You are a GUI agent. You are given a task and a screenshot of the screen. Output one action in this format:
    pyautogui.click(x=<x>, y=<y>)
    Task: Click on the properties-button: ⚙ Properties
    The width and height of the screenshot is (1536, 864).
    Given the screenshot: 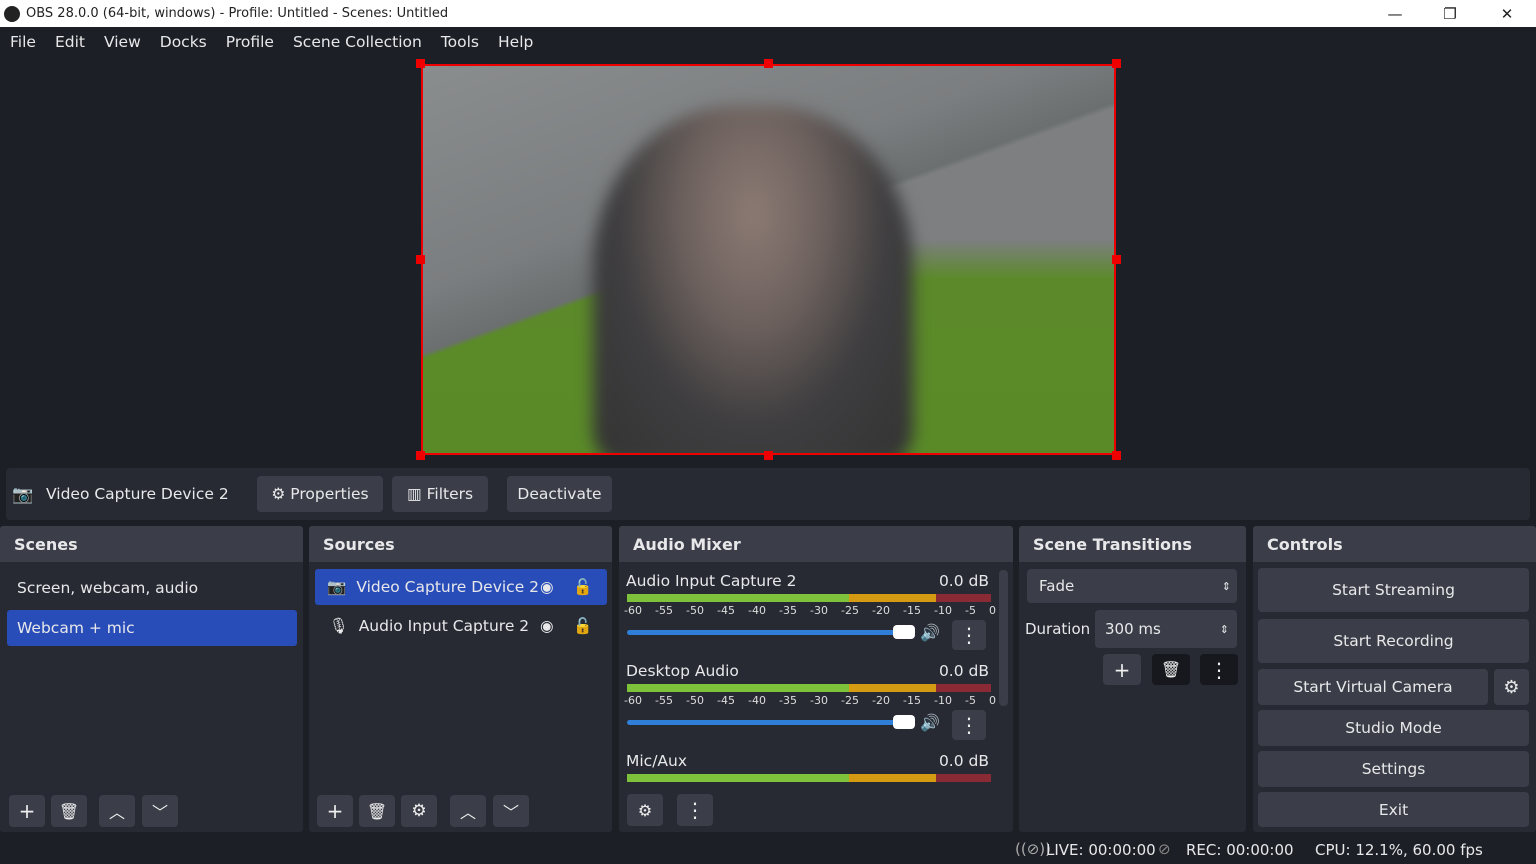 What is the action you would take?
    pyautogui.click(x=320, y=494)
    